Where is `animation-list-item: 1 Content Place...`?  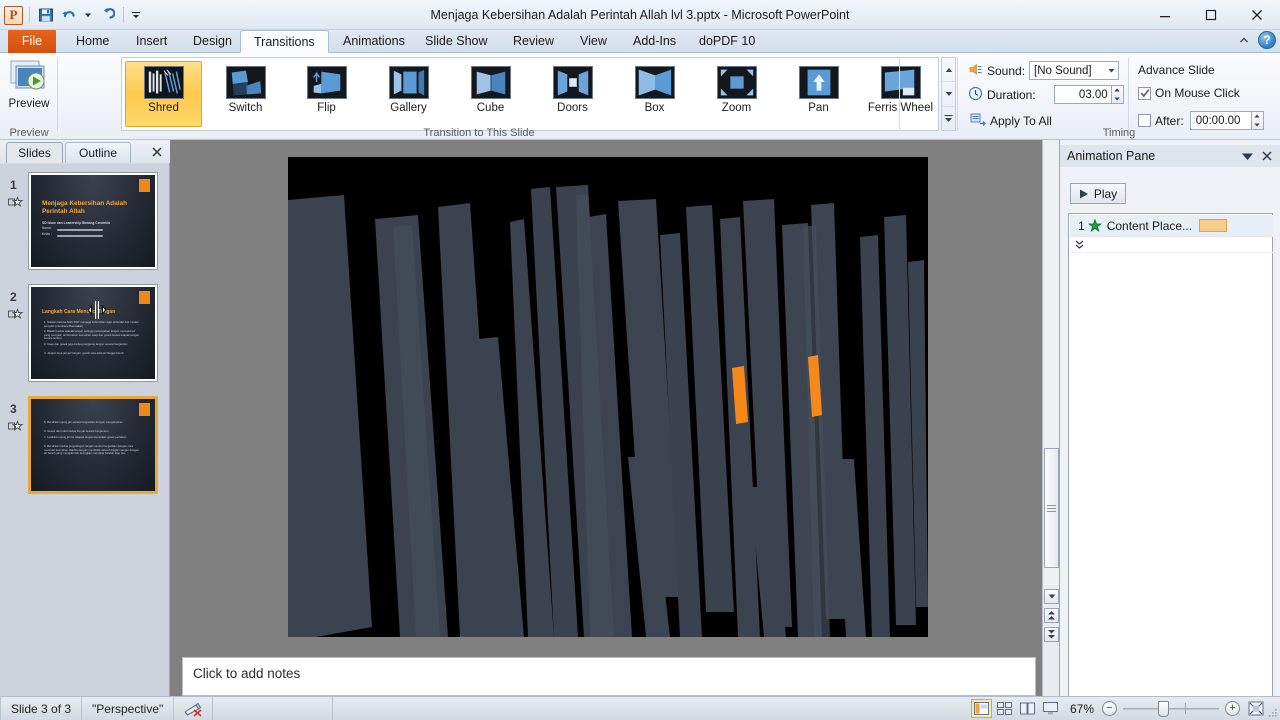
animation-list-item: 1 Content Place... is located at coordinates (1171, 226).